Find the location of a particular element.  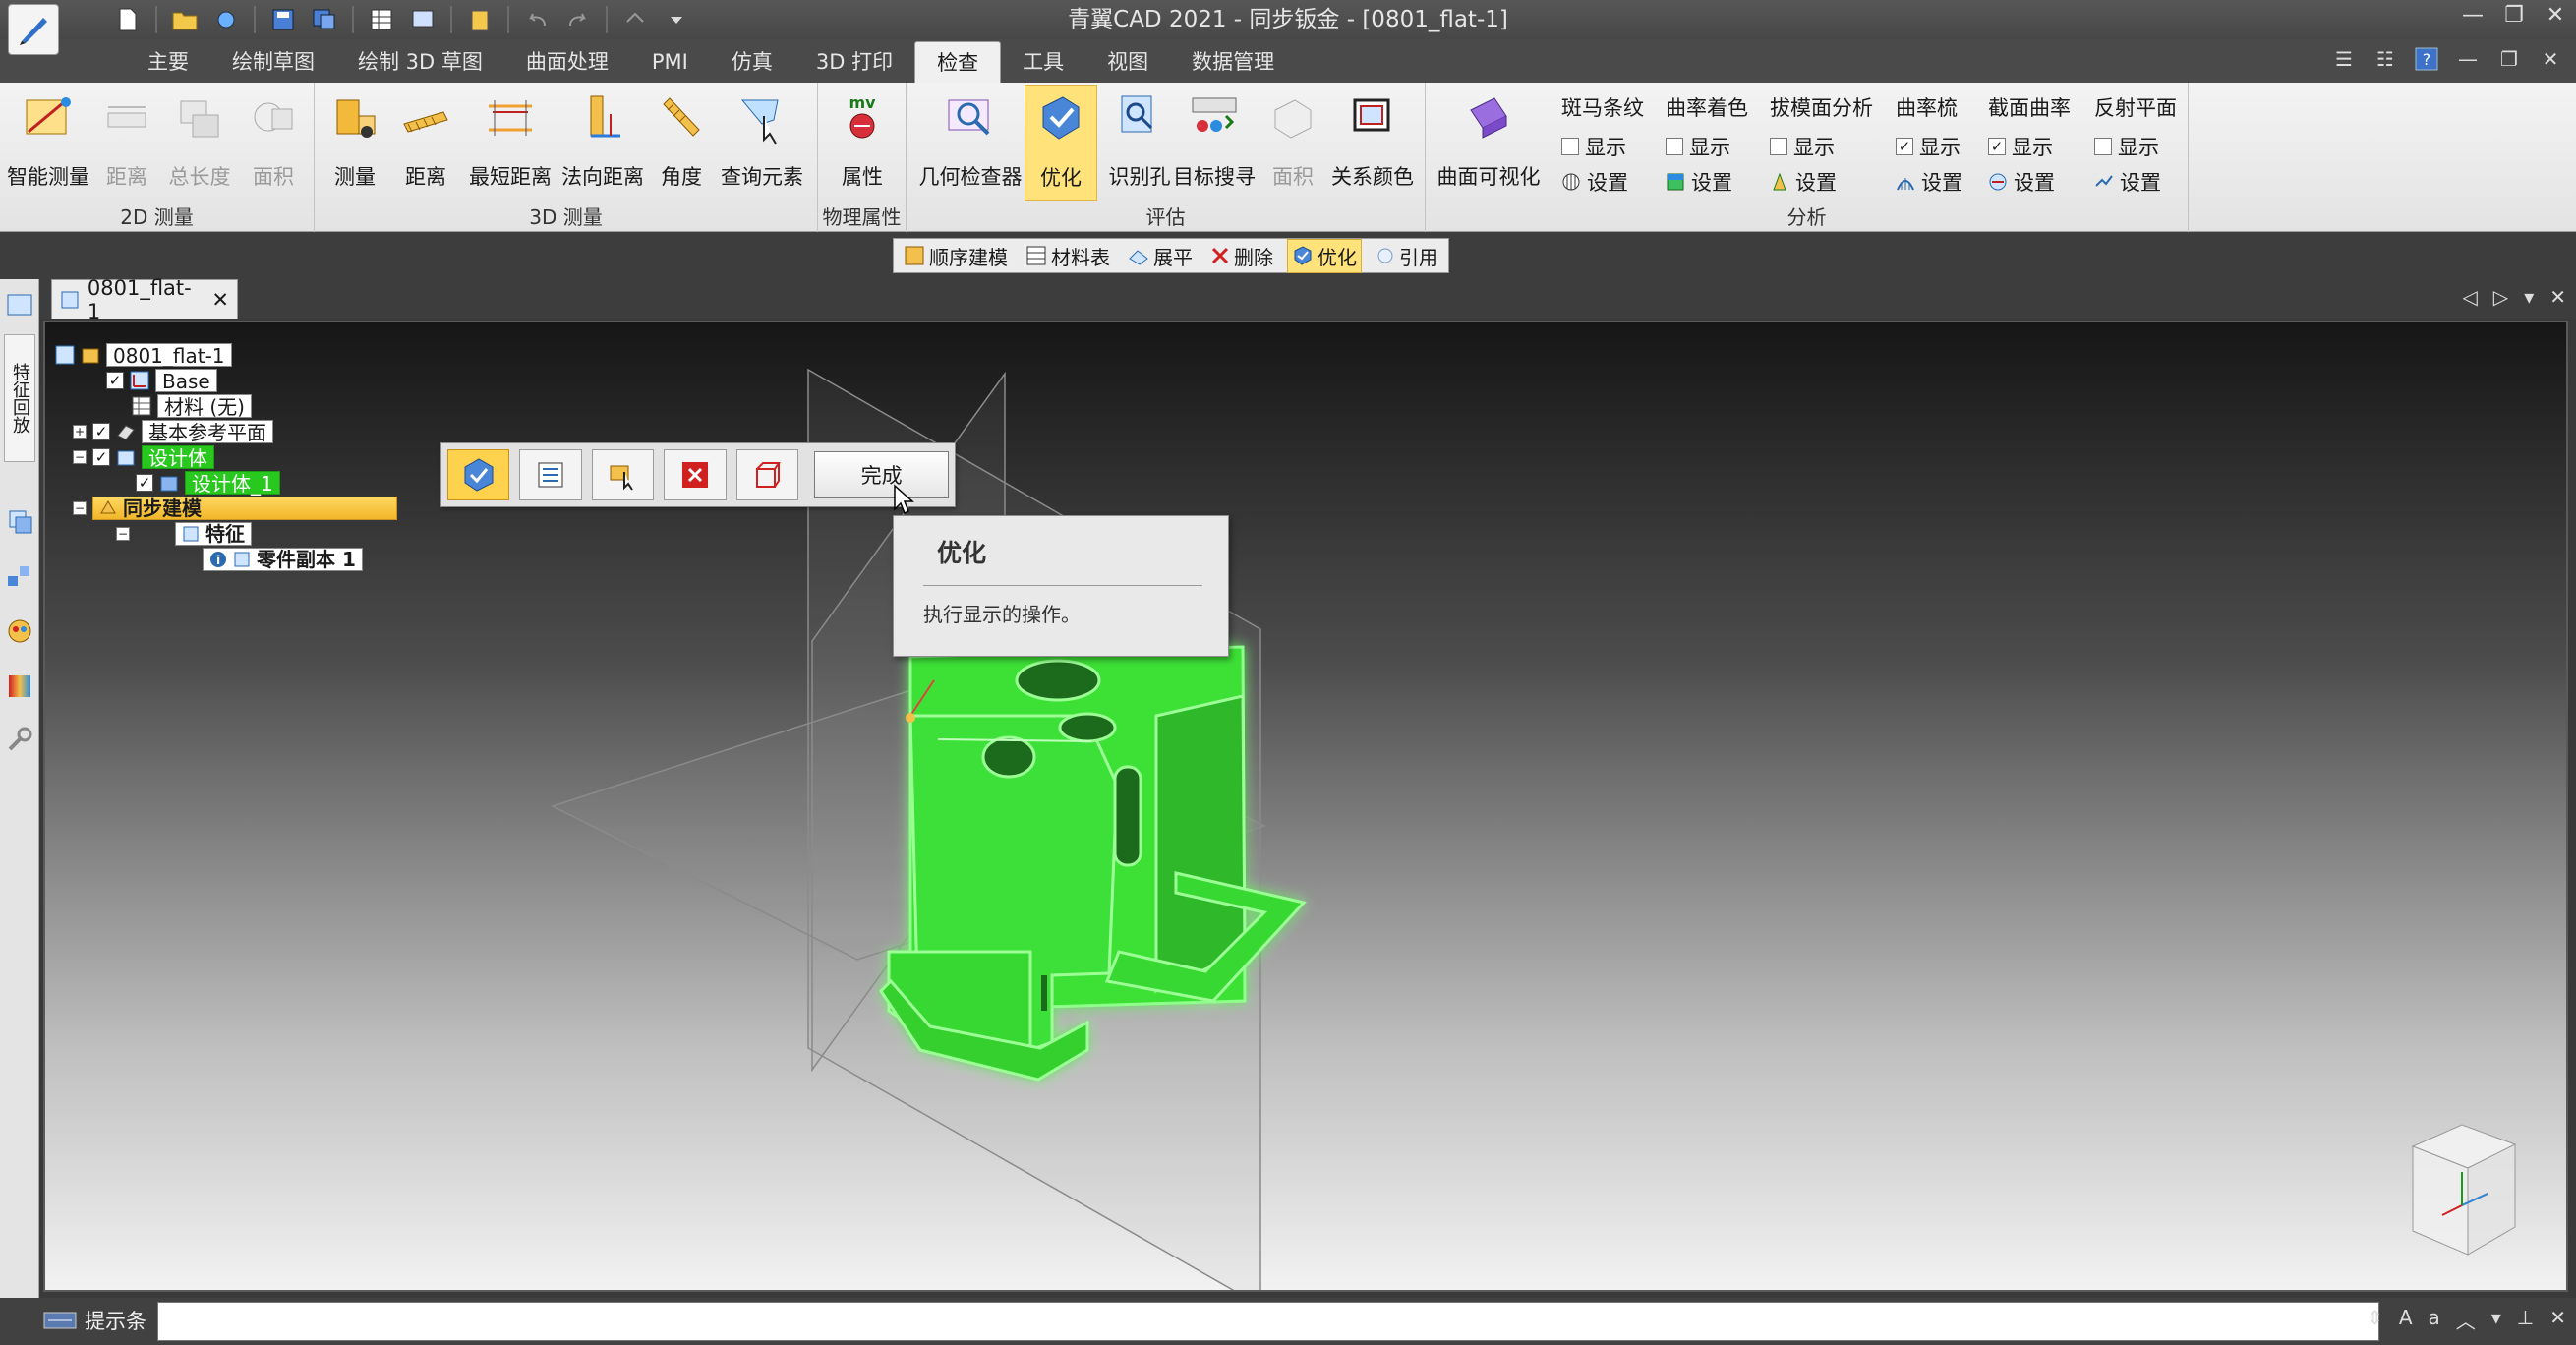

tab-sketch: 绘制草图 is located at coordinates (273, 62).